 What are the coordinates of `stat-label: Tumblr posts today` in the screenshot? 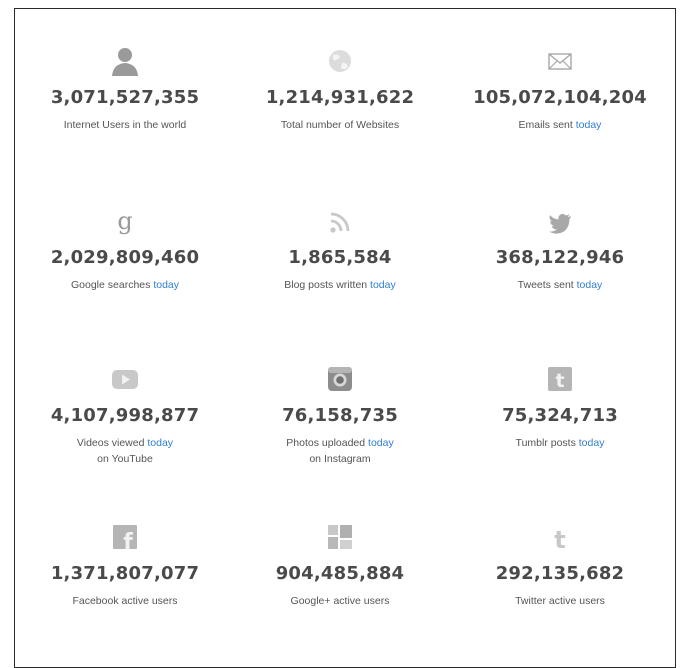 It's located at (560, 443).